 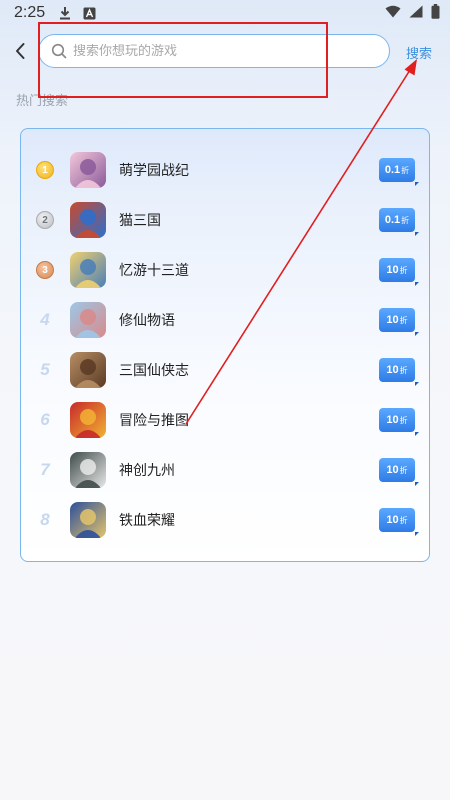 What do you see at coordinates (147, 520) in the screenshot?
I see `game-name: 铁血荣耀` at bounding box center [147, 520].